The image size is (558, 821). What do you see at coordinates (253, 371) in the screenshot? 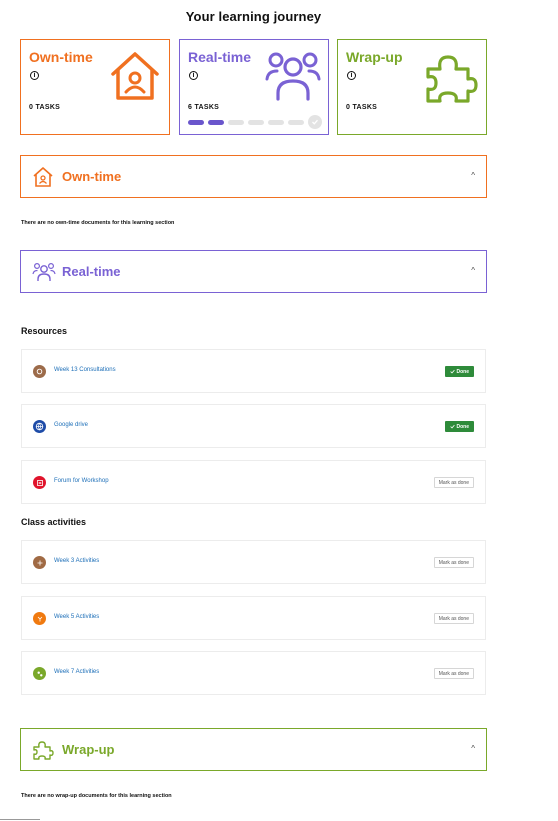
I see `list-item: Week 13 Consultations Done` at bounding box center [253, 371].